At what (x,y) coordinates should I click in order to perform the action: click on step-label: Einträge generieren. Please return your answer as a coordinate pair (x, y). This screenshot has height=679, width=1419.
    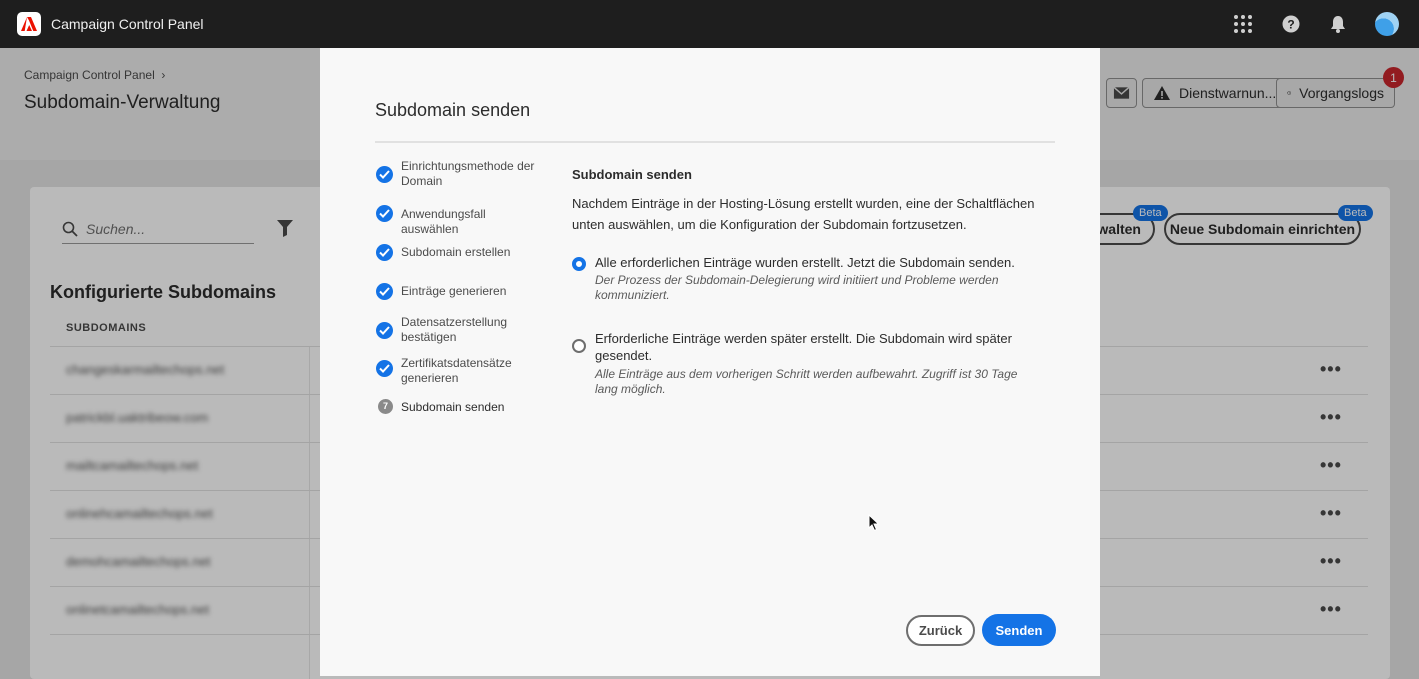
    Looking at the image, I should click on (454, 291).